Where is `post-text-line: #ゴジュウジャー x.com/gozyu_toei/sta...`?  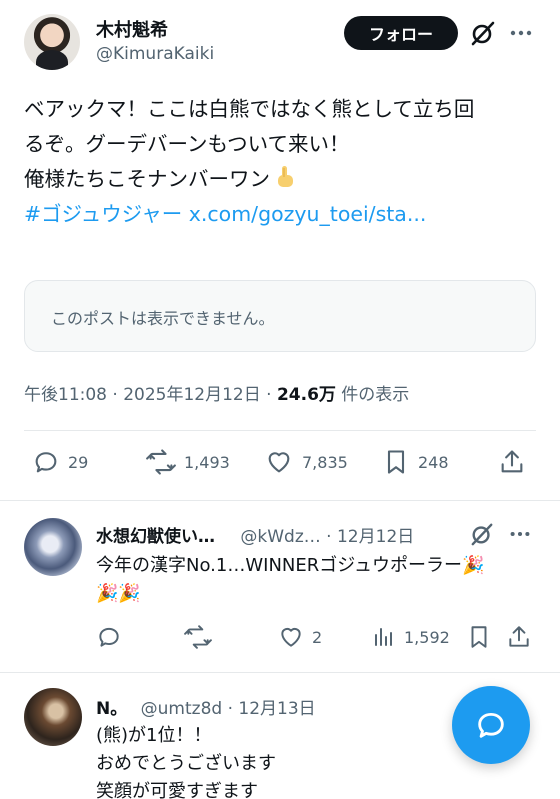
post-text-line: #ゴジュウジャー x.com/gozyu_toei/sta... is located at coordinates (284, 214).